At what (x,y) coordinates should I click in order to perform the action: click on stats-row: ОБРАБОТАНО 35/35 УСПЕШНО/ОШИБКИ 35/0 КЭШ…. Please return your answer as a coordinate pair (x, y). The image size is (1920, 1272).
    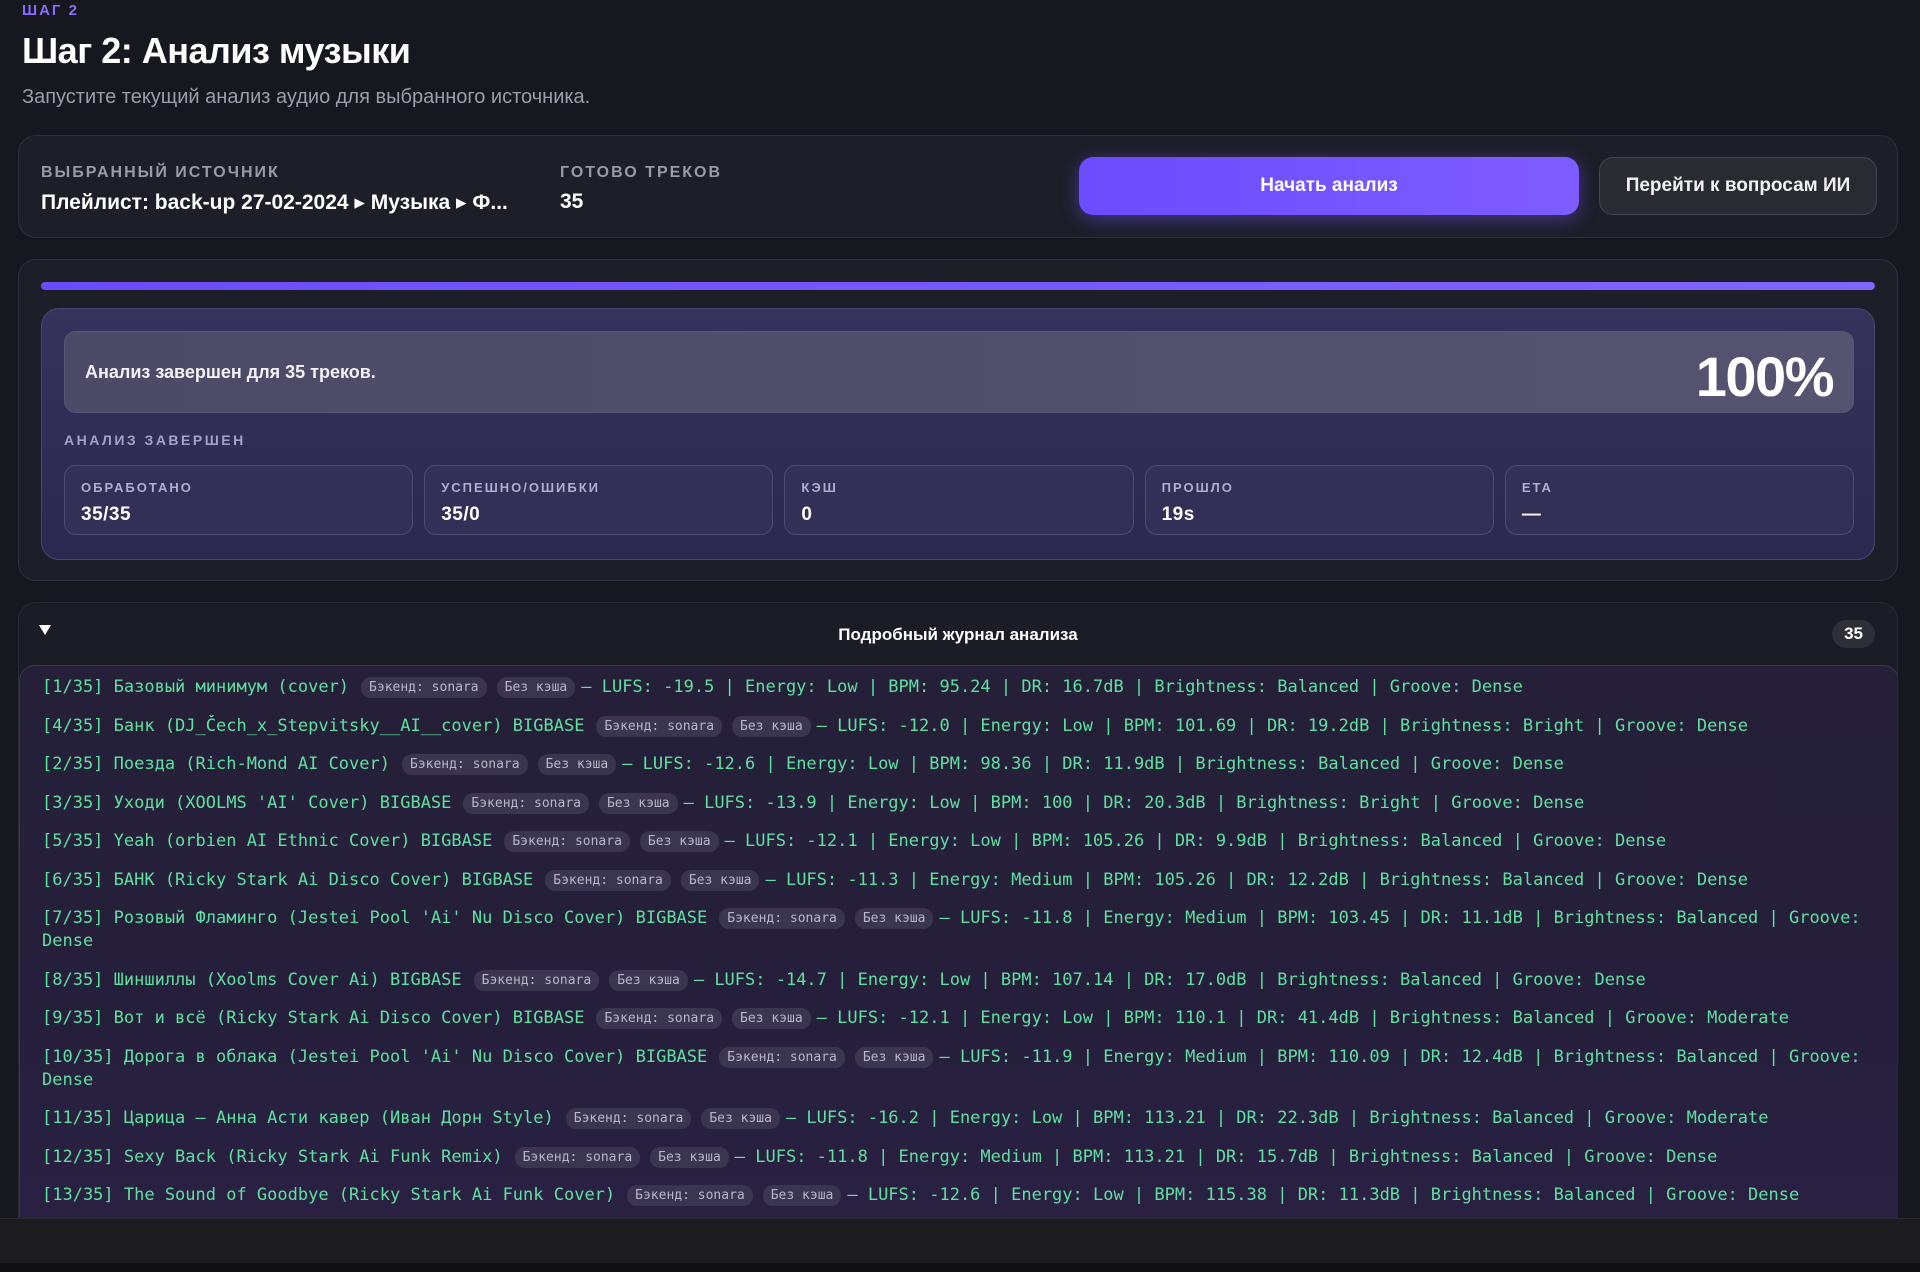
    Looking at the image, I should click on (959, 500).